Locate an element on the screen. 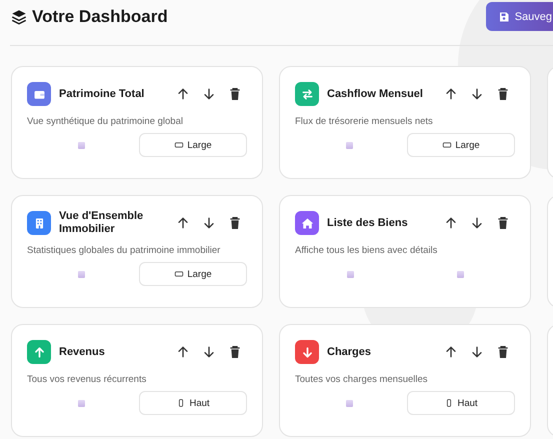 The height and width of the screenshot is (439, 553). widget-title: Revenus is located at coordinates (82, 352).